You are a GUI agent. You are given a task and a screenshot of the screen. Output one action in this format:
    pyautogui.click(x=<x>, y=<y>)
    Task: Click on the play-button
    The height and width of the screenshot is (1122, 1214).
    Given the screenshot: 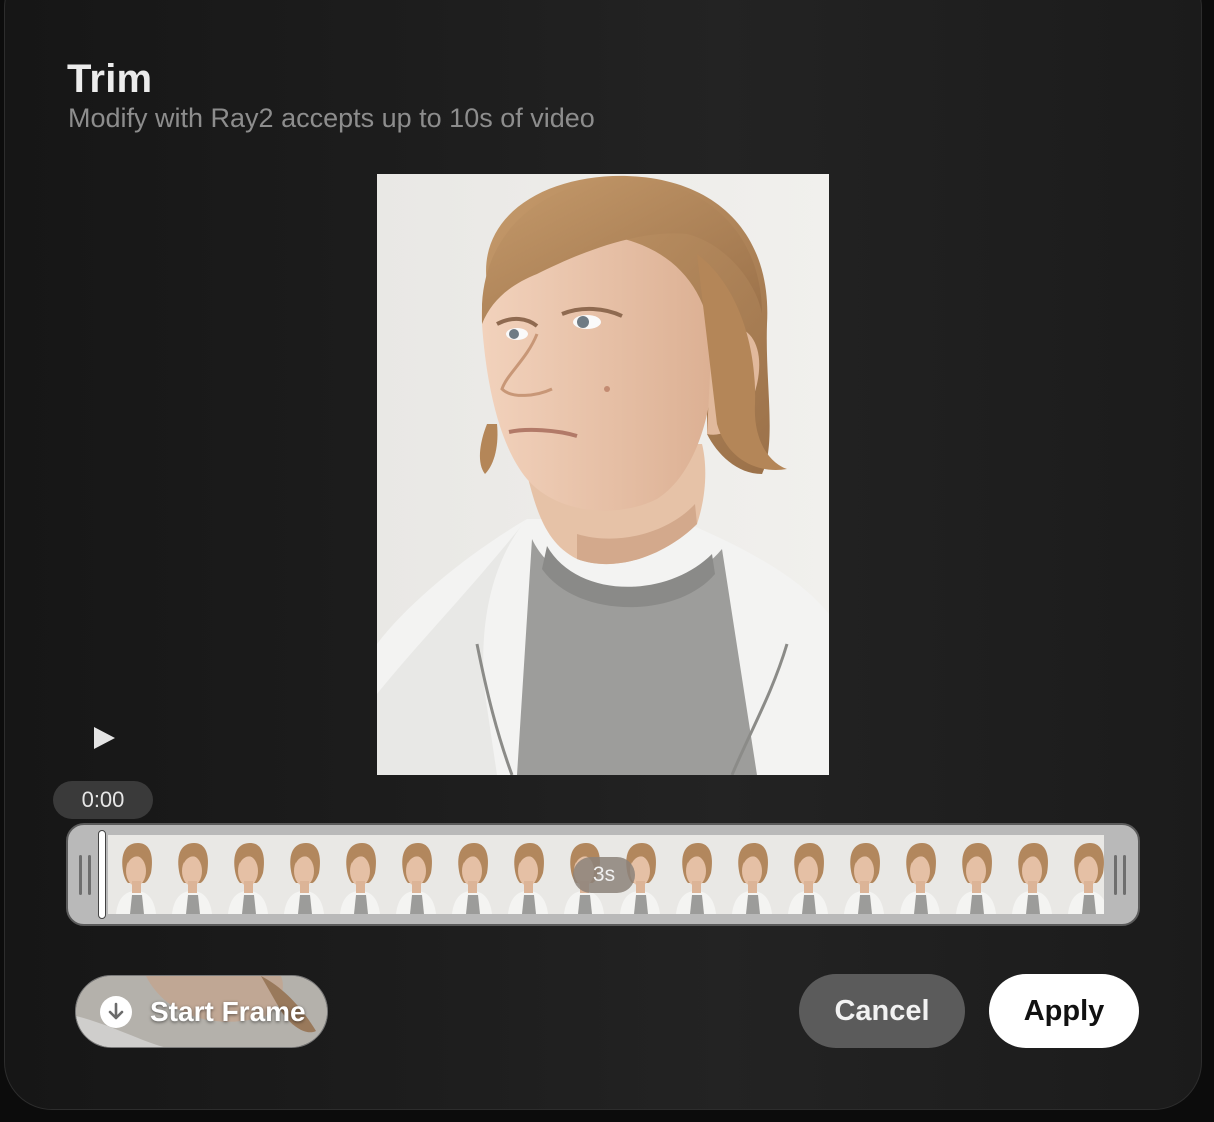 What is the action you would take?
    pyautogui.click(x=104, y=738)
    